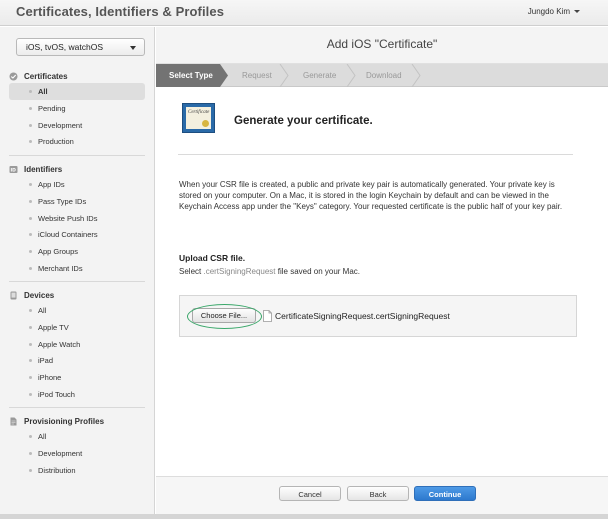 The image size is (608, 519). I want to click on continue-button: Continue, so click(445, 493).